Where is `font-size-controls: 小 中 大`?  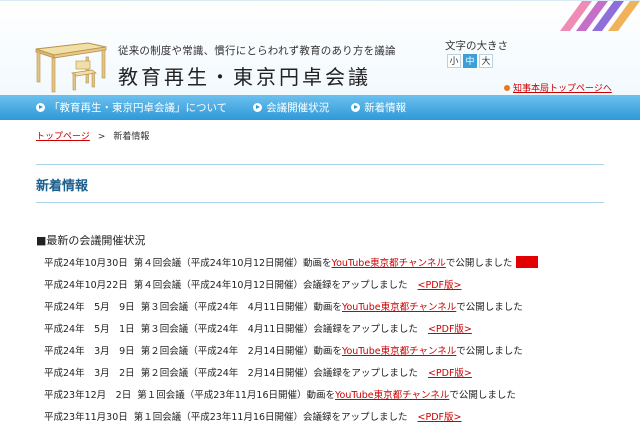 font-size-controls: 小 中 大 is located at coordinates (470, 61).